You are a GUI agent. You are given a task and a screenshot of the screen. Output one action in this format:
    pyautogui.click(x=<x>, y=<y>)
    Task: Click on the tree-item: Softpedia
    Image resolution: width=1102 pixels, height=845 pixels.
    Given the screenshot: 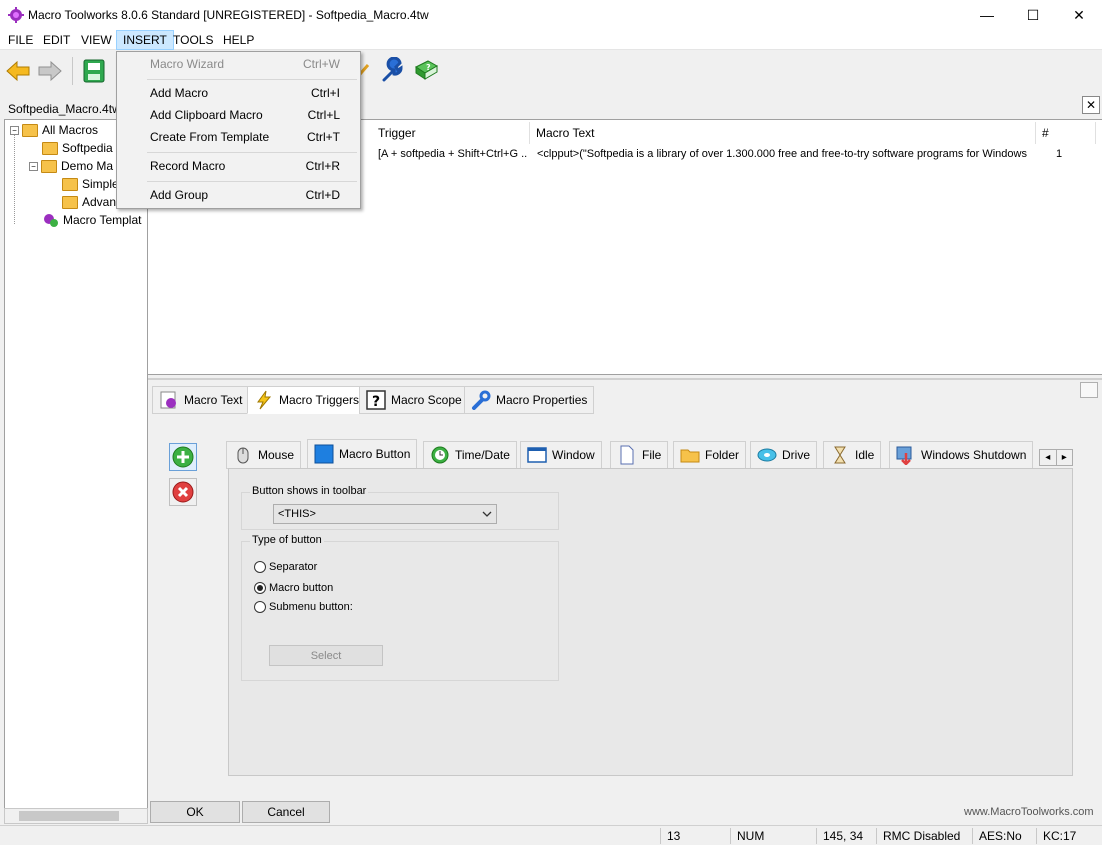 What is the action you would take?
    pyautogui.click(x=77, y=148)
    